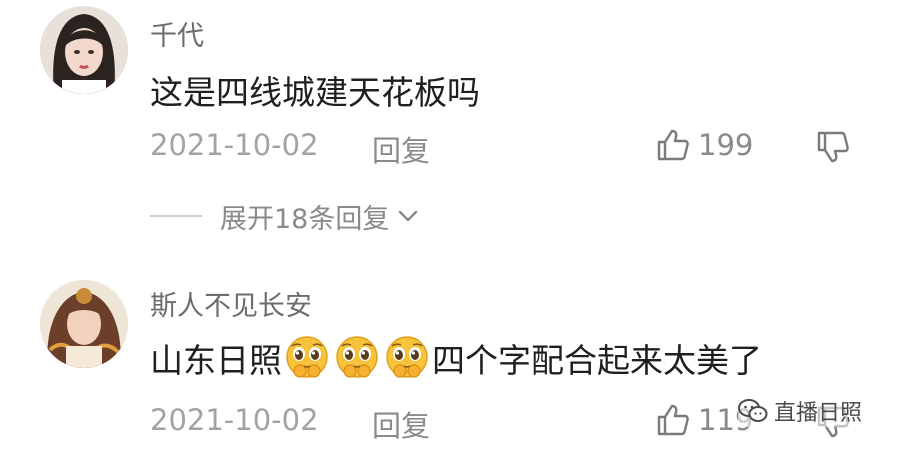 The height and width of the screenshot is (449, 900). I want to click on emoji-group, so click(357, 358).